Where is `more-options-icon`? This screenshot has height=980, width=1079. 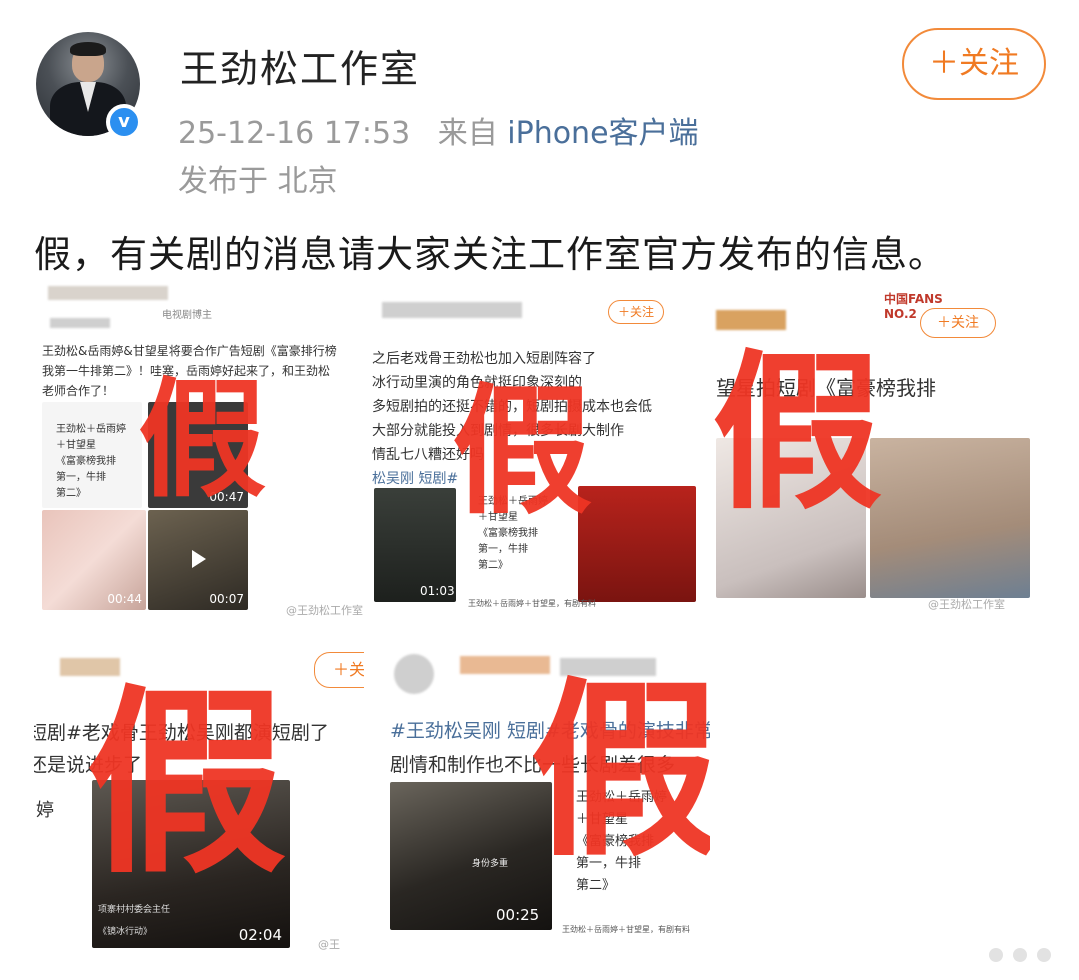 more-options-icon is located at coordinates (1020, 955).